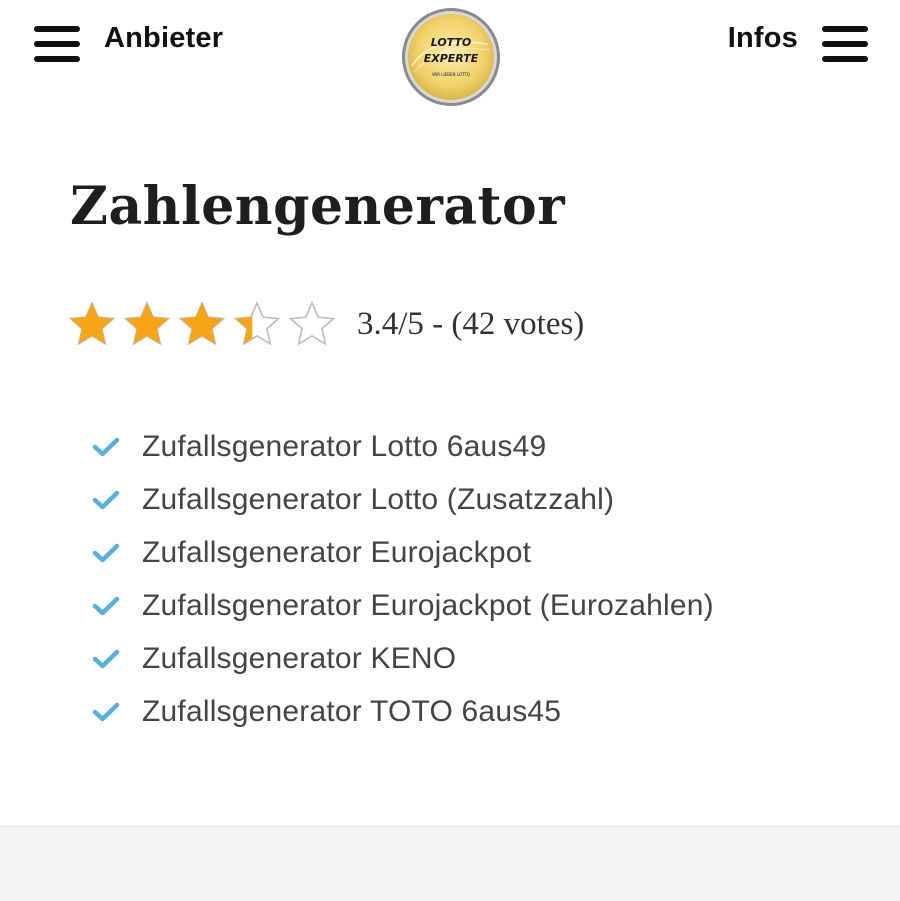 This screenshot has height=901, width=900. I want to click on footer-band, so click(450, 863).